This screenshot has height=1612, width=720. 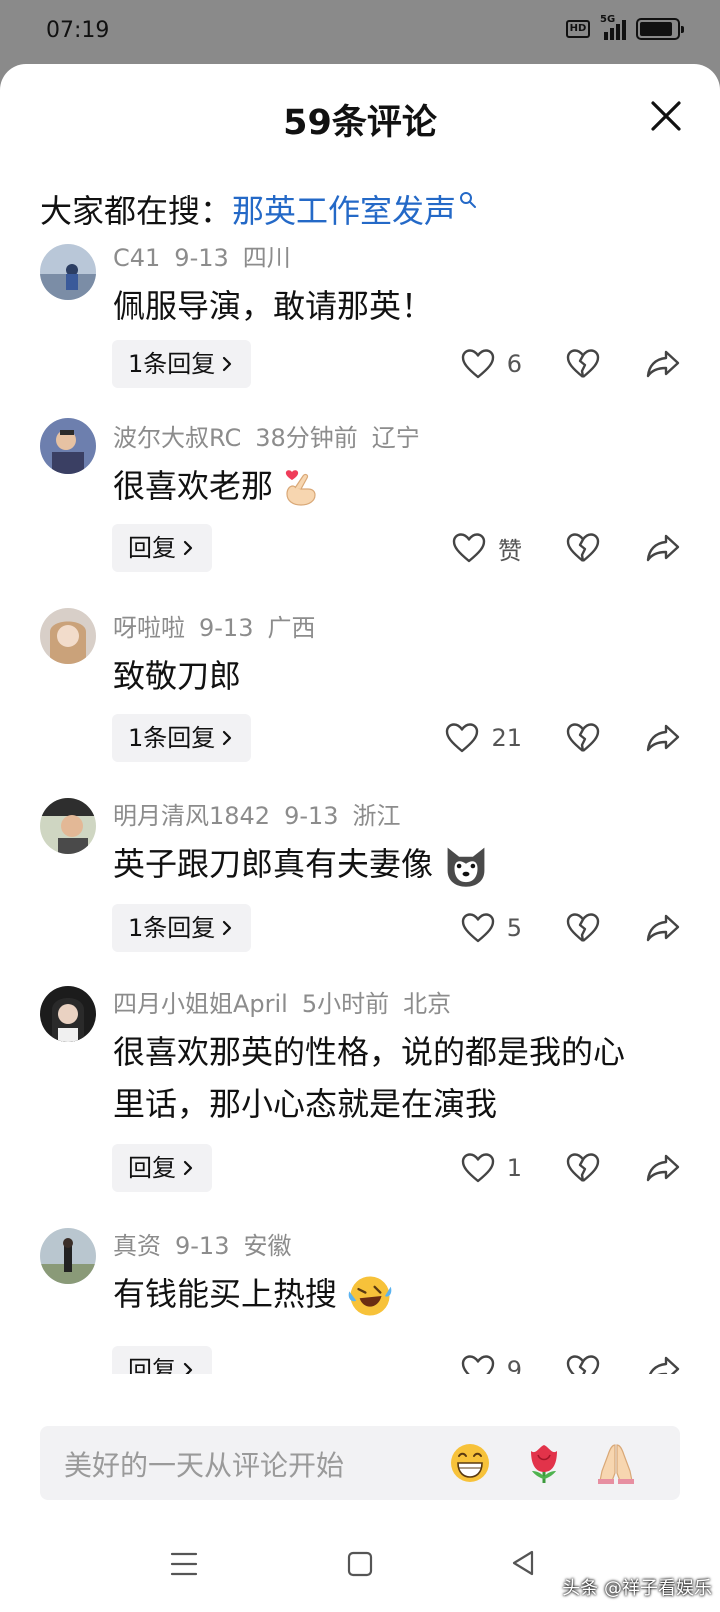 What do you see at coordinates (221, 625) in the screenshot?
I see `comment-meta: 呀啦啦 9-13 广西` at bounding box center [221, 625].